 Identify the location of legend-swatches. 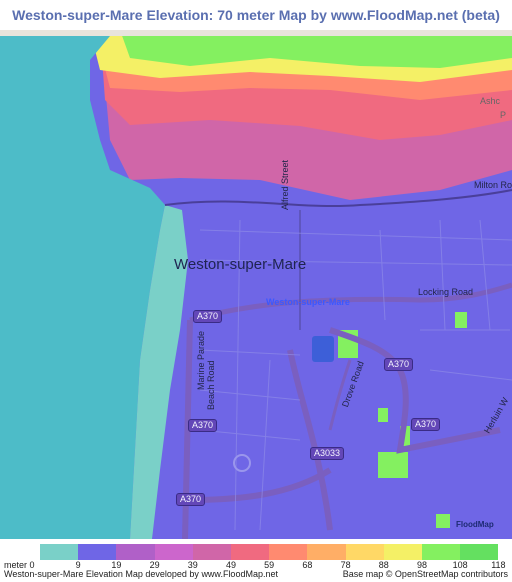
(269, 552).